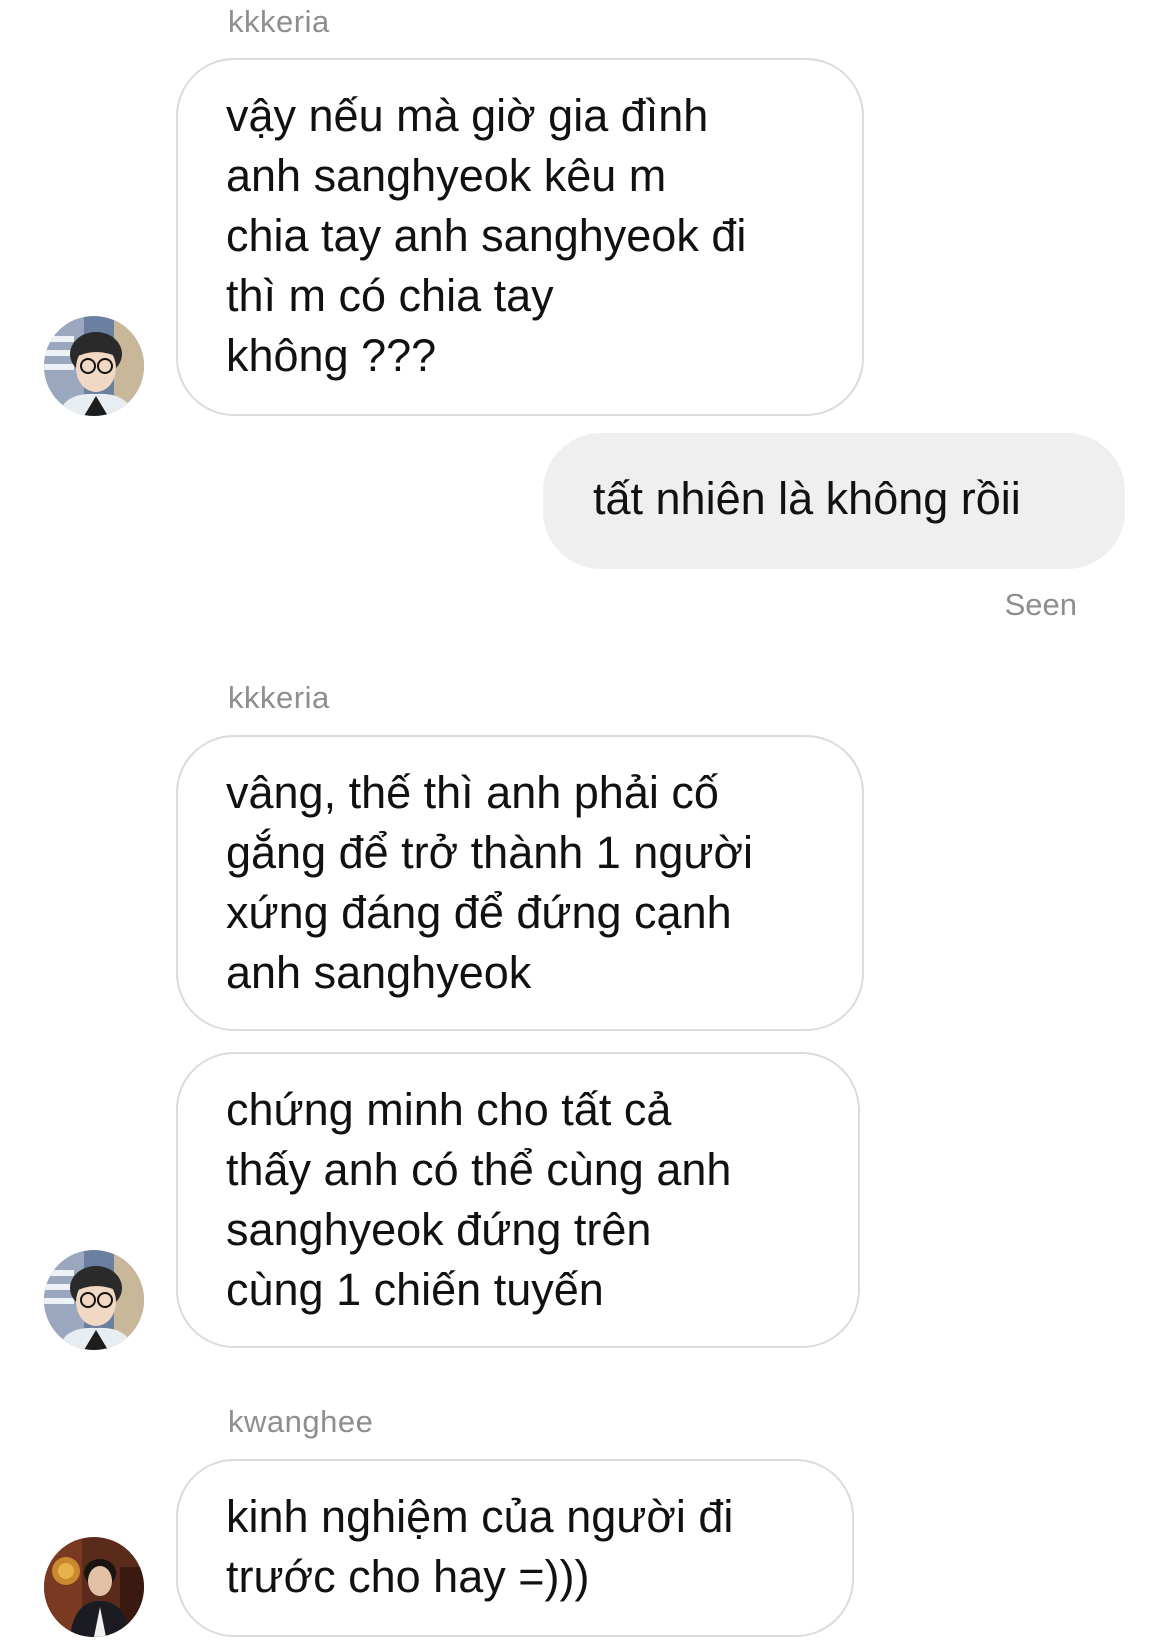  What do you see at coordinates (1040, 604) in the screenshot?
I see `seen-status: Seen` at bounding box center [1040, 604].